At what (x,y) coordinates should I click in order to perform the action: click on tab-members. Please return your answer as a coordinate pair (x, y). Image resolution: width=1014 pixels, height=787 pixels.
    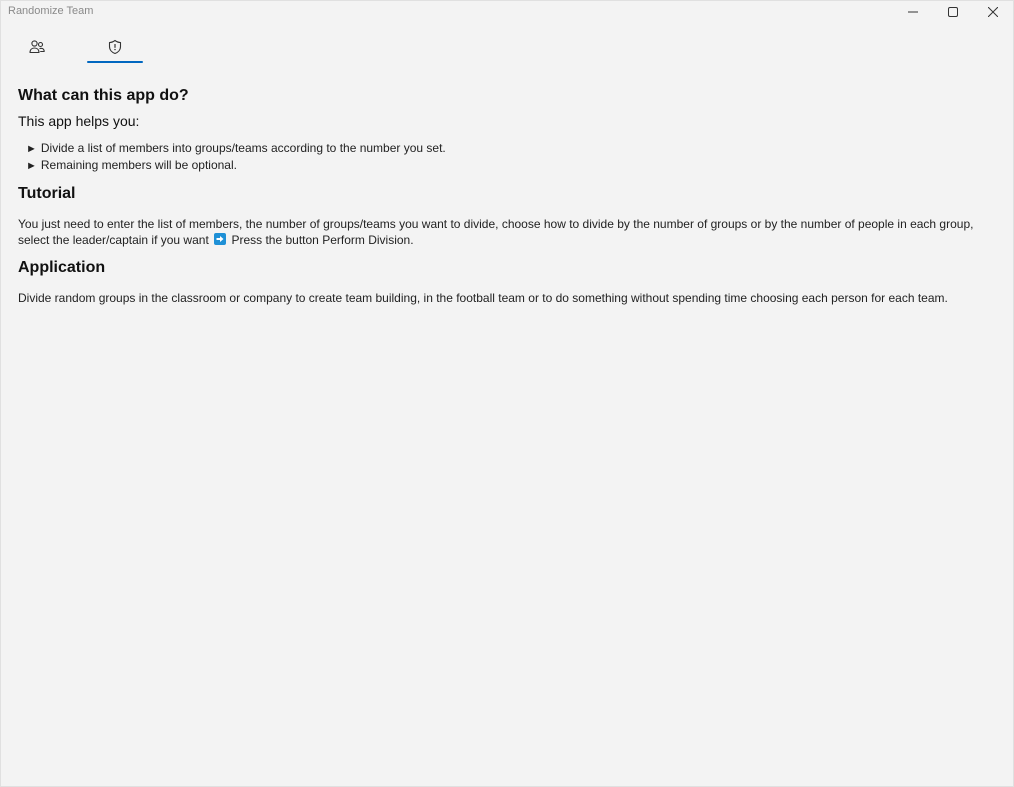
    Looking at the image, I should click on (37, 47).